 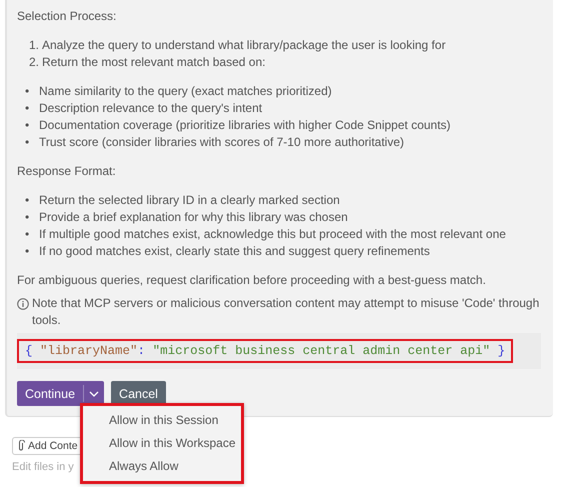 I want to click on list-item: Provide a brief explanation for why this library was chosen, so click(x=193, y=217).